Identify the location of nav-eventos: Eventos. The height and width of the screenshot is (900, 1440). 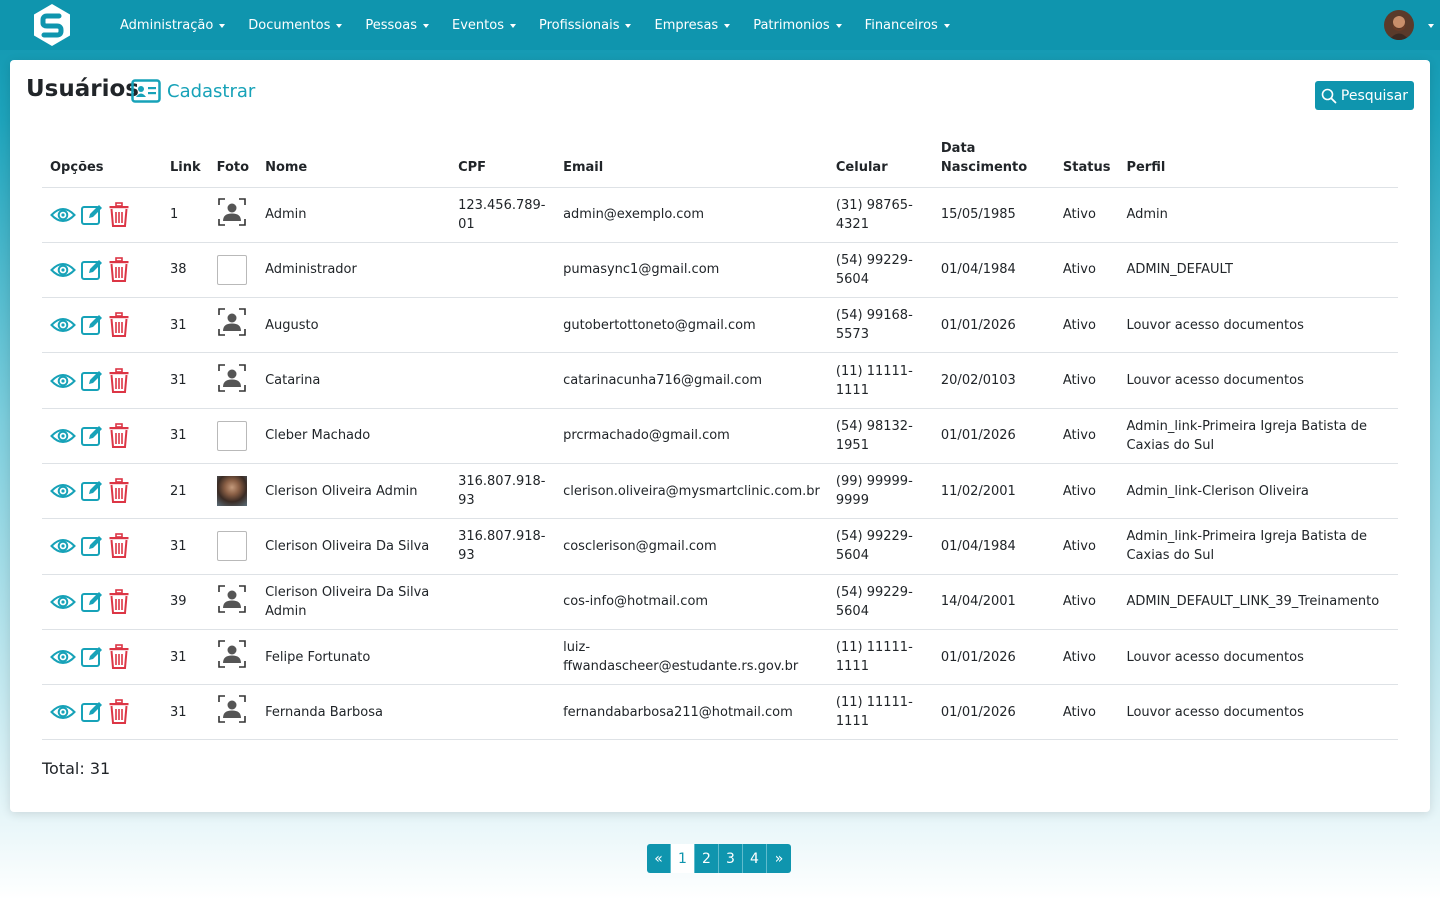
(484, 25).